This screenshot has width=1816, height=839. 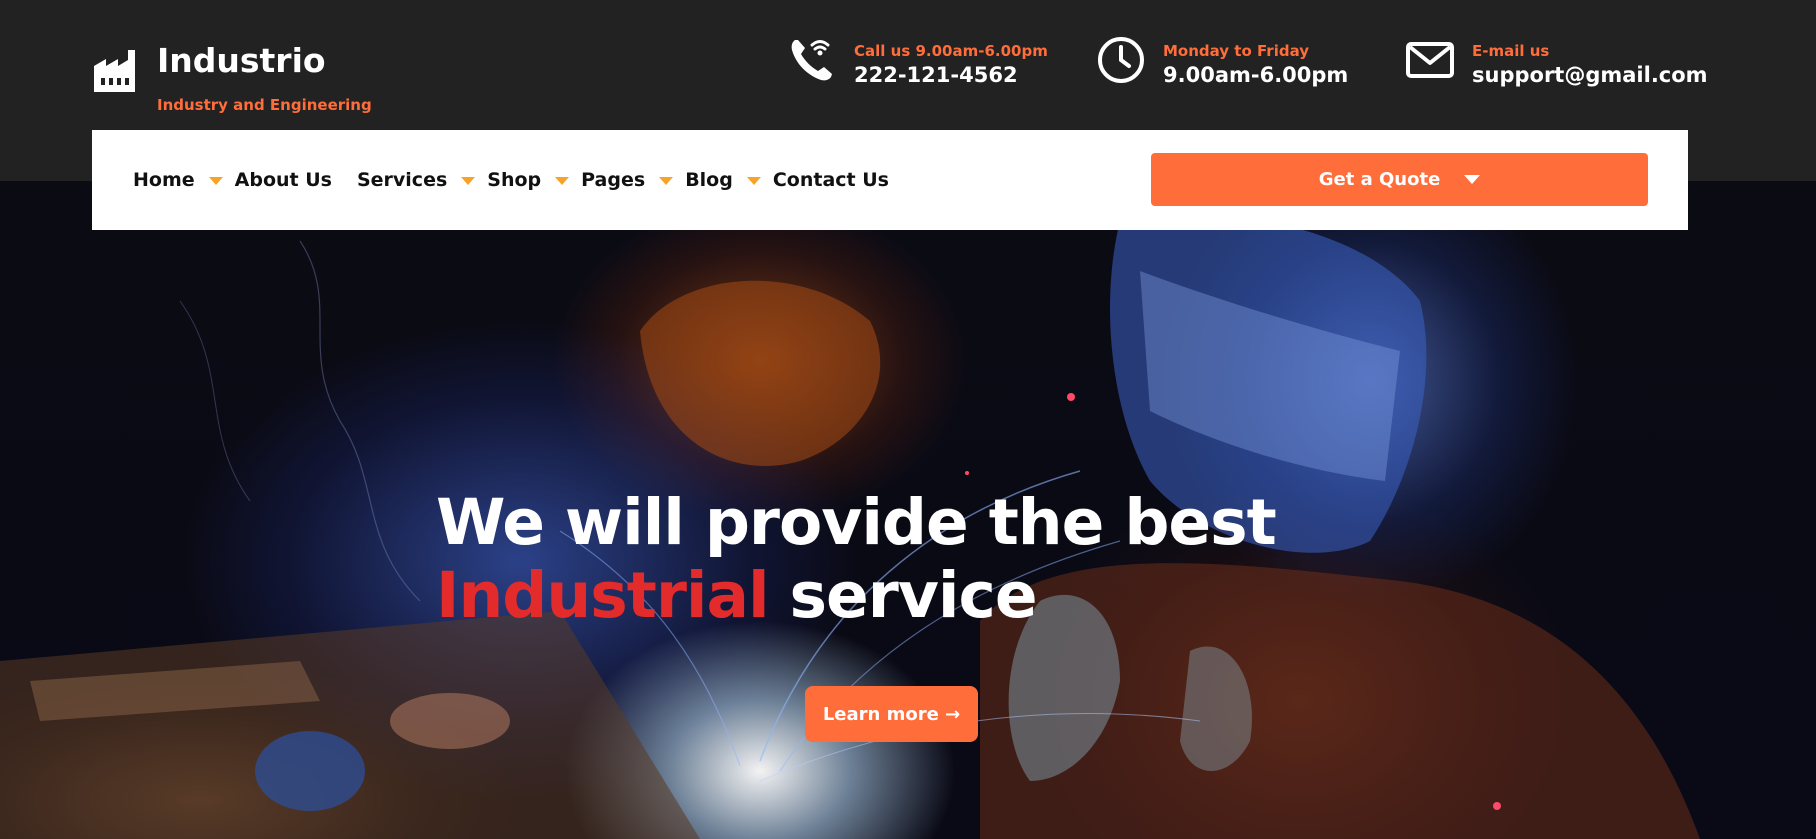 I want to click on nav-item-label: Services, so click(x=402, y=180).